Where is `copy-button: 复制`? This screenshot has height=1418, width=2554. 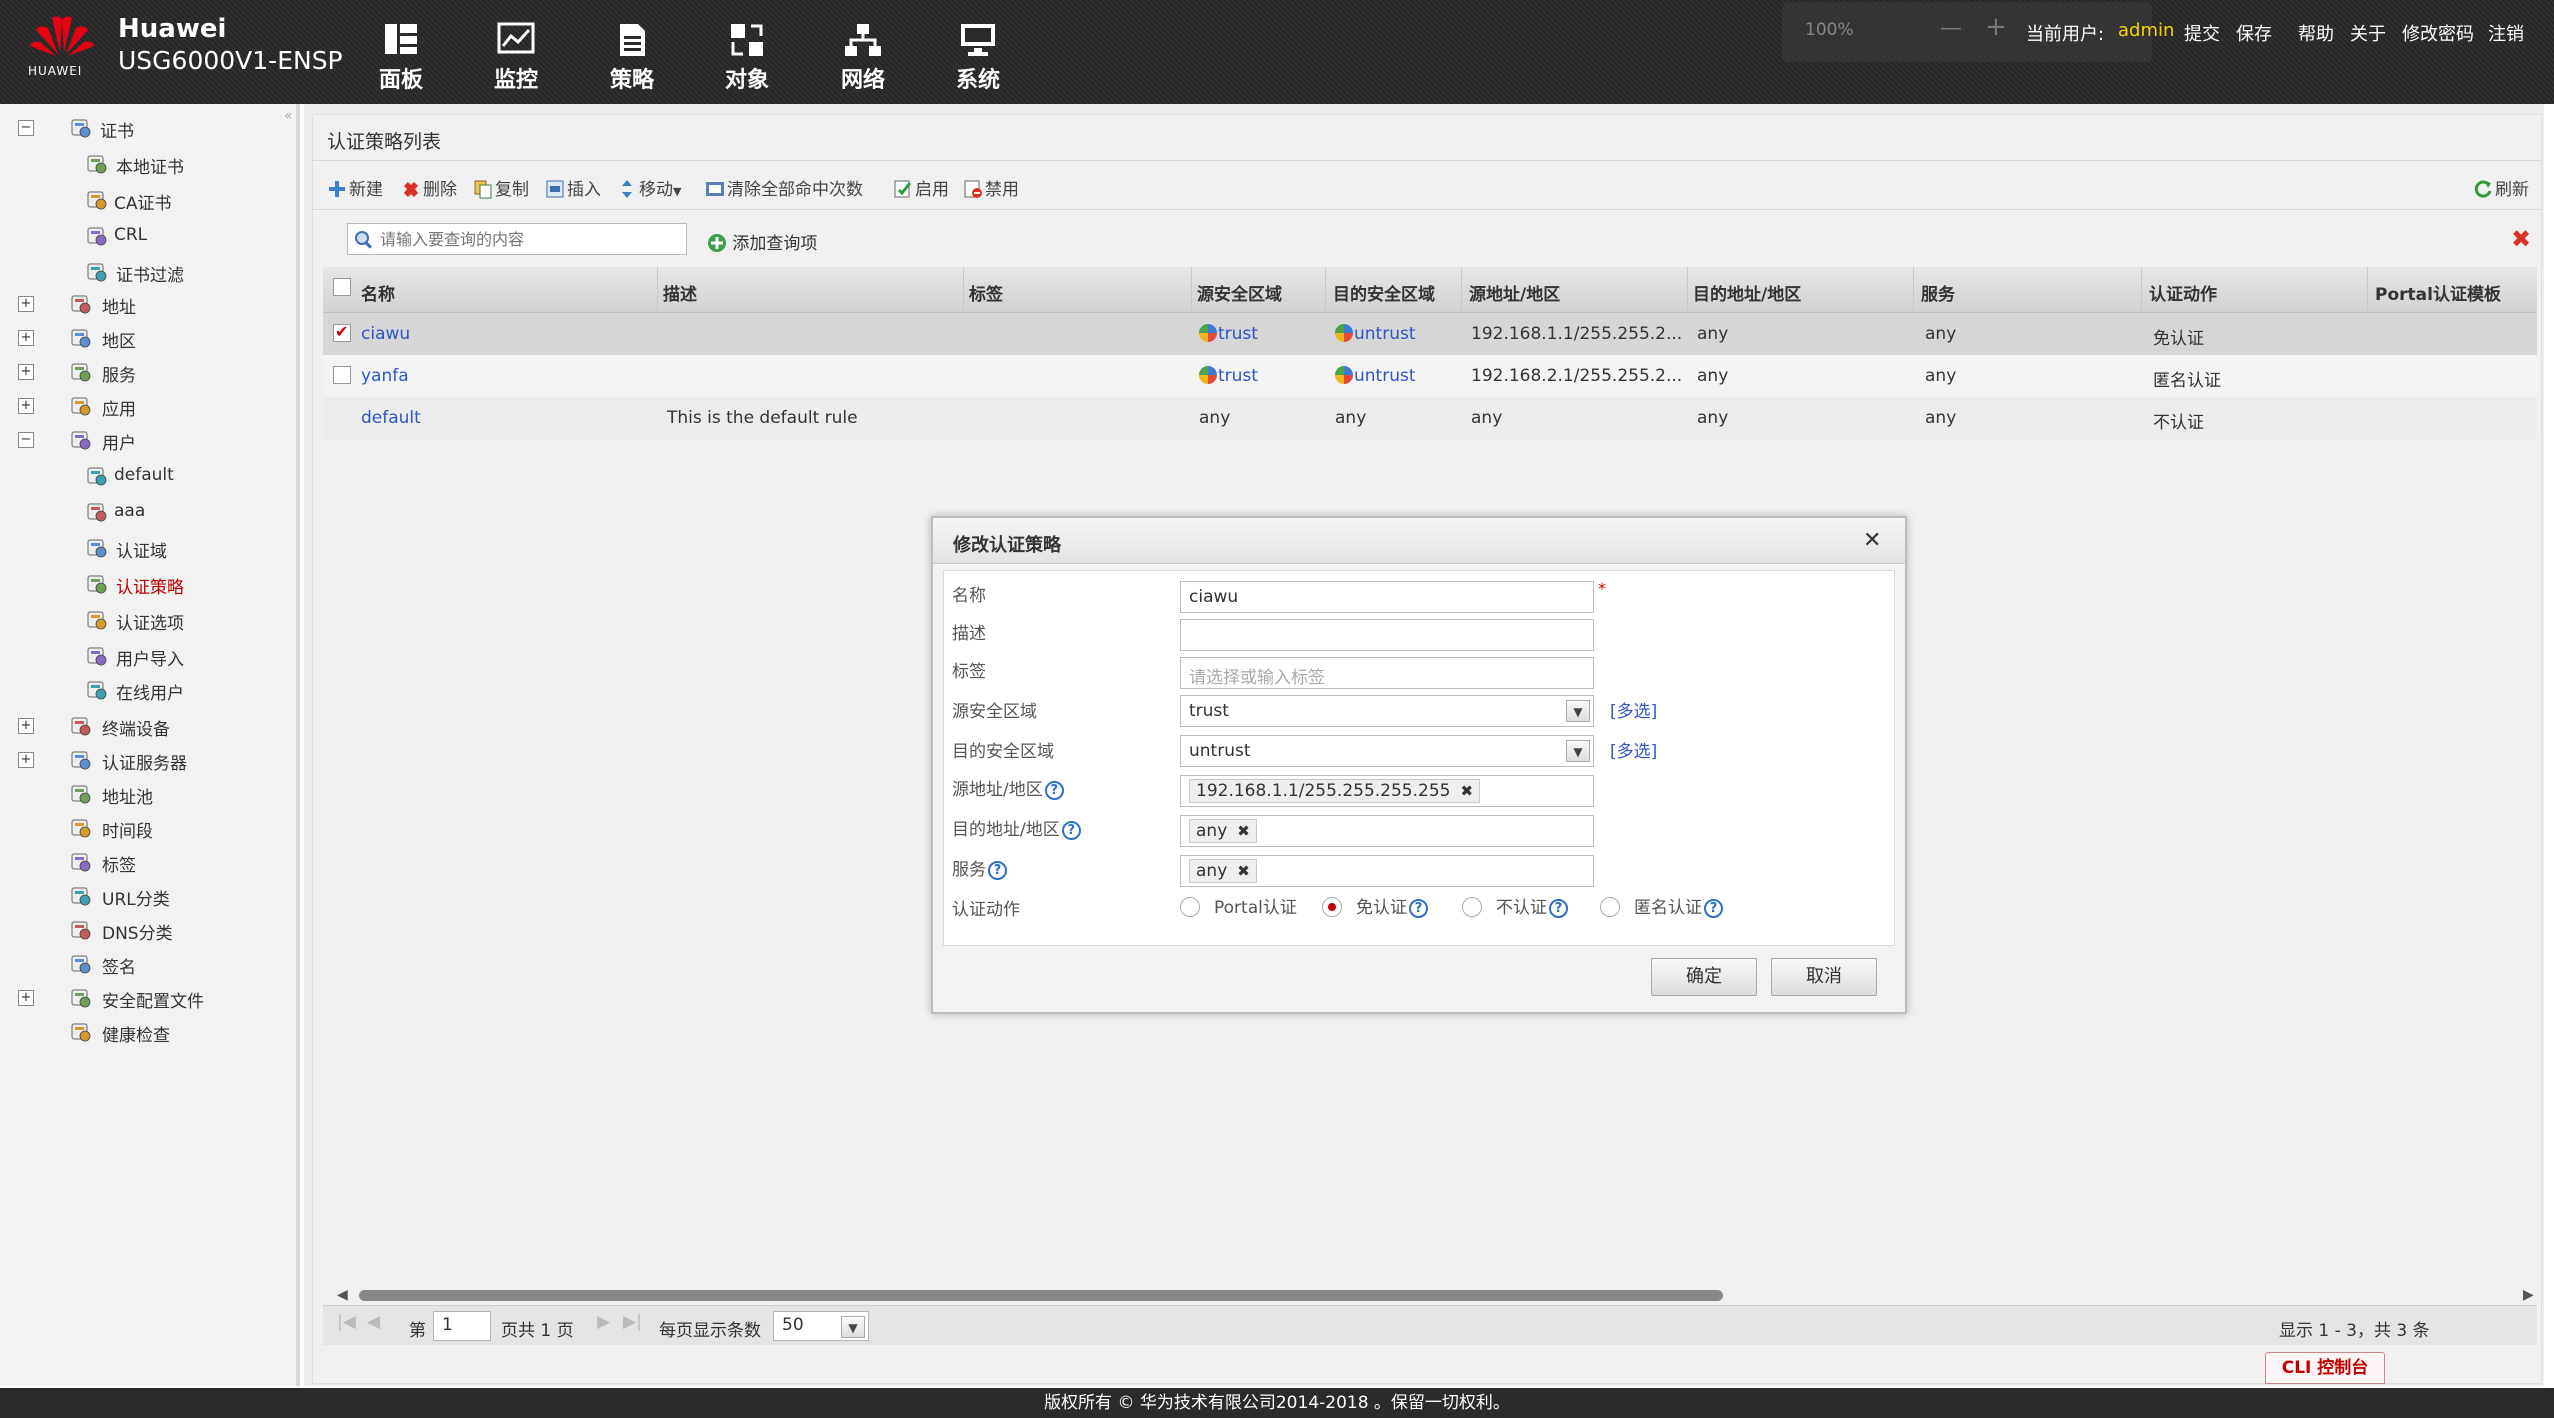
copy-button: 复制 is located at coordinates (501, 187).